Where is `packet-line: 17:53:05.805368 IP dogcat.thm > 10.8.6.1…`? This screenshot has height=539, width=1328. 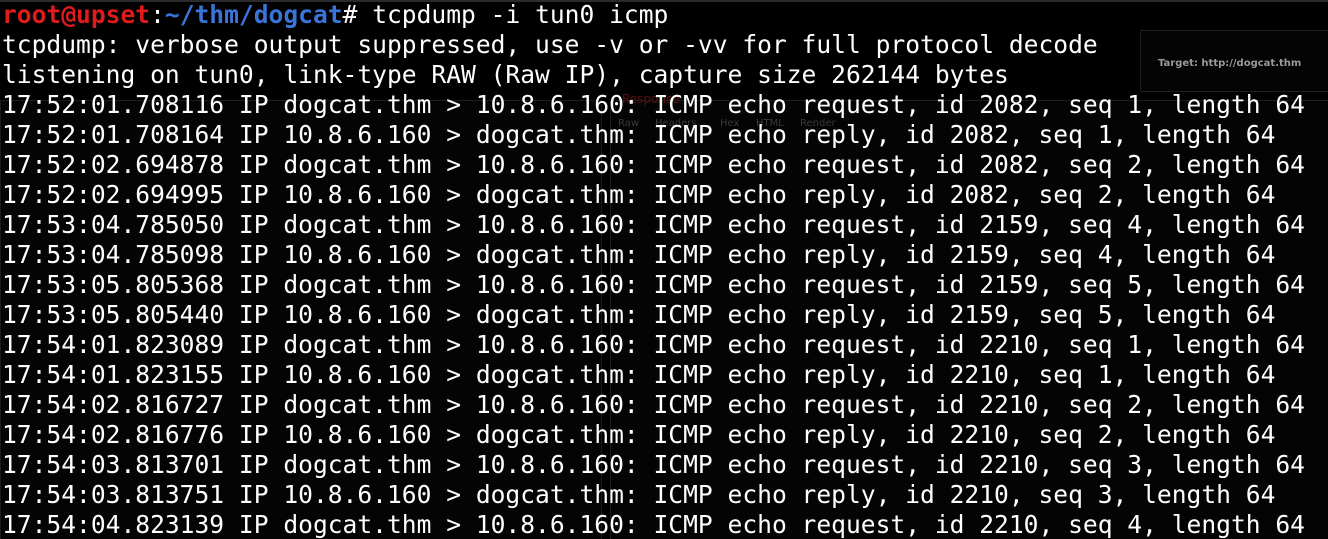
packet-line: 17:53:05.805368 IP dogcat.thm > 10.8.6.1… is located at coordinates (653, 284).